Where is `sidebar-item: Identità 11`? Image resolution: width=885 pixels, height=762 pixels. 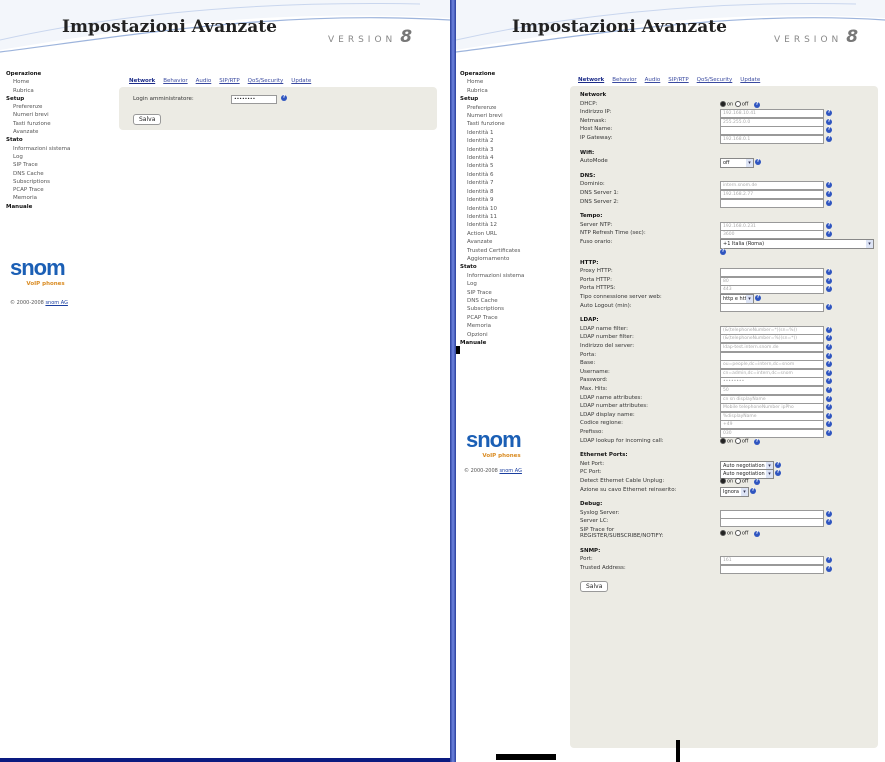 sidebar-item: Identità 11 is located at coordinates (492, 217).